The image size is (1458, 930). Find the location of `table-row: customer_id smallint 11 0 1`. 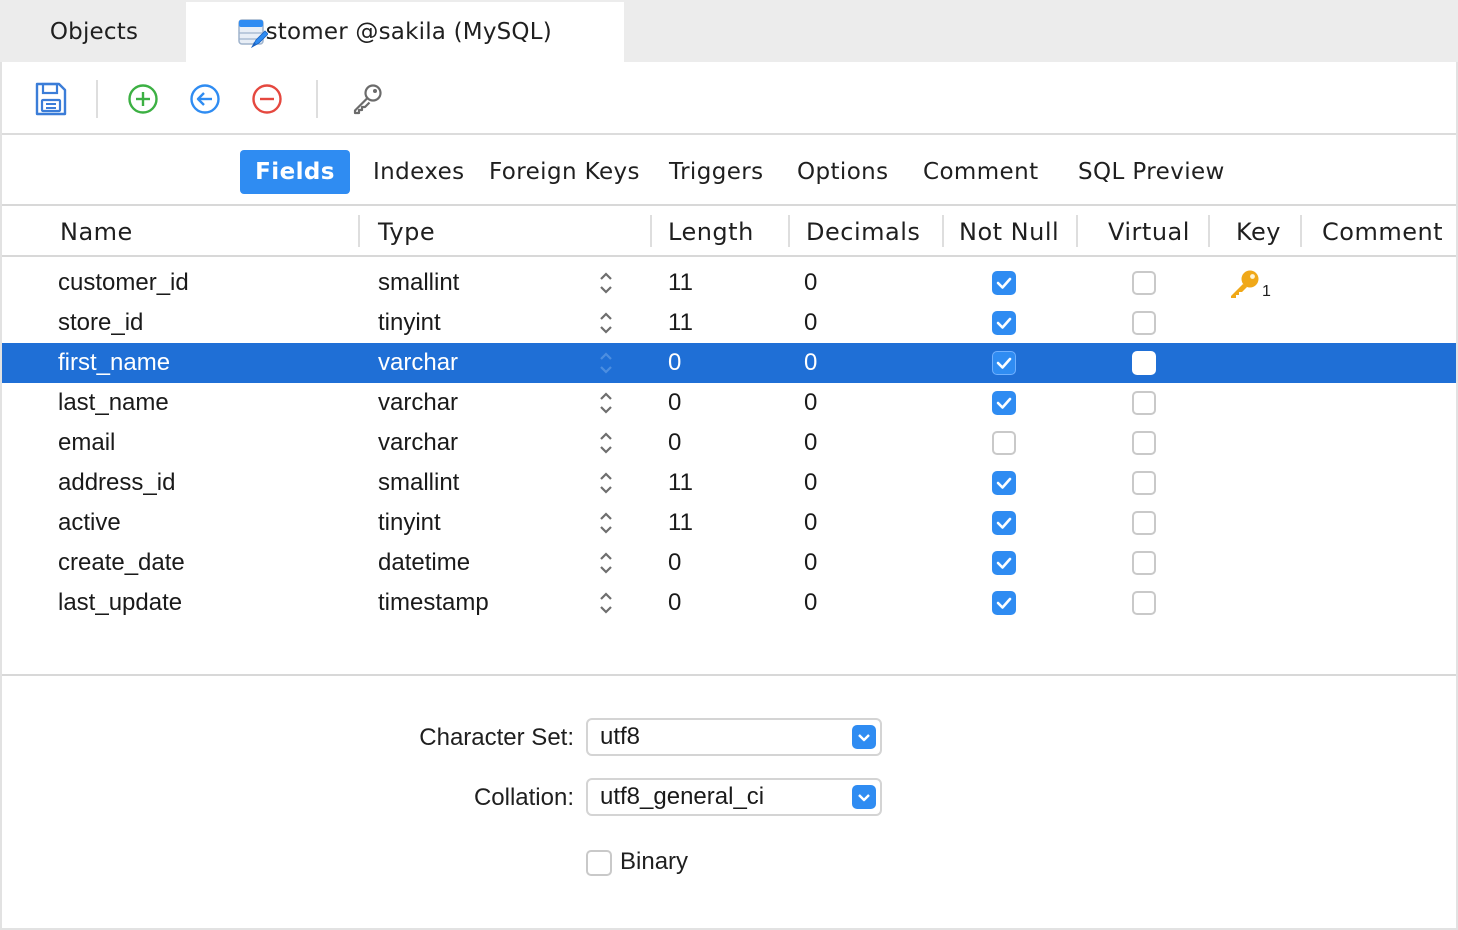

table-row: customer_id smallint 11 0 1 is located at coordinates (729, 283).